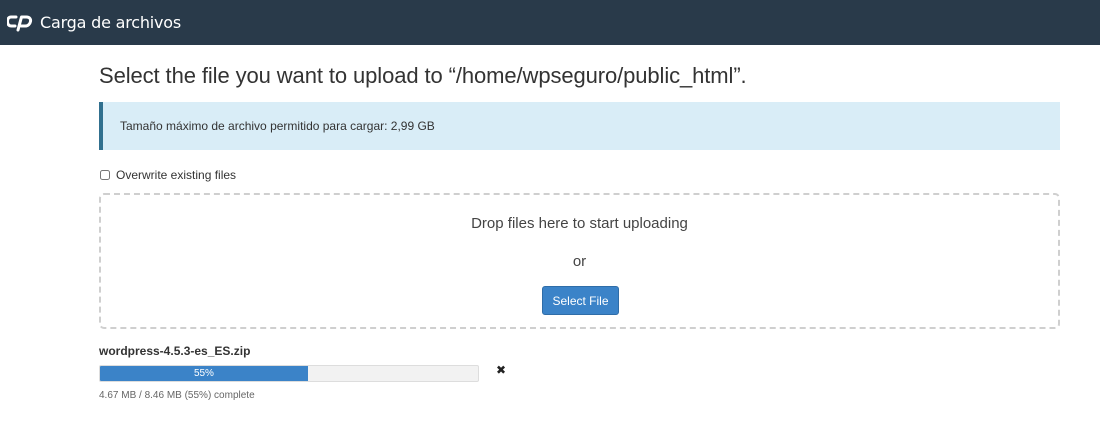  Describe the element at coordinates (579, 223) in the screenshot. I see `drop-zone-text: Drop files here to start uploading` at that location.